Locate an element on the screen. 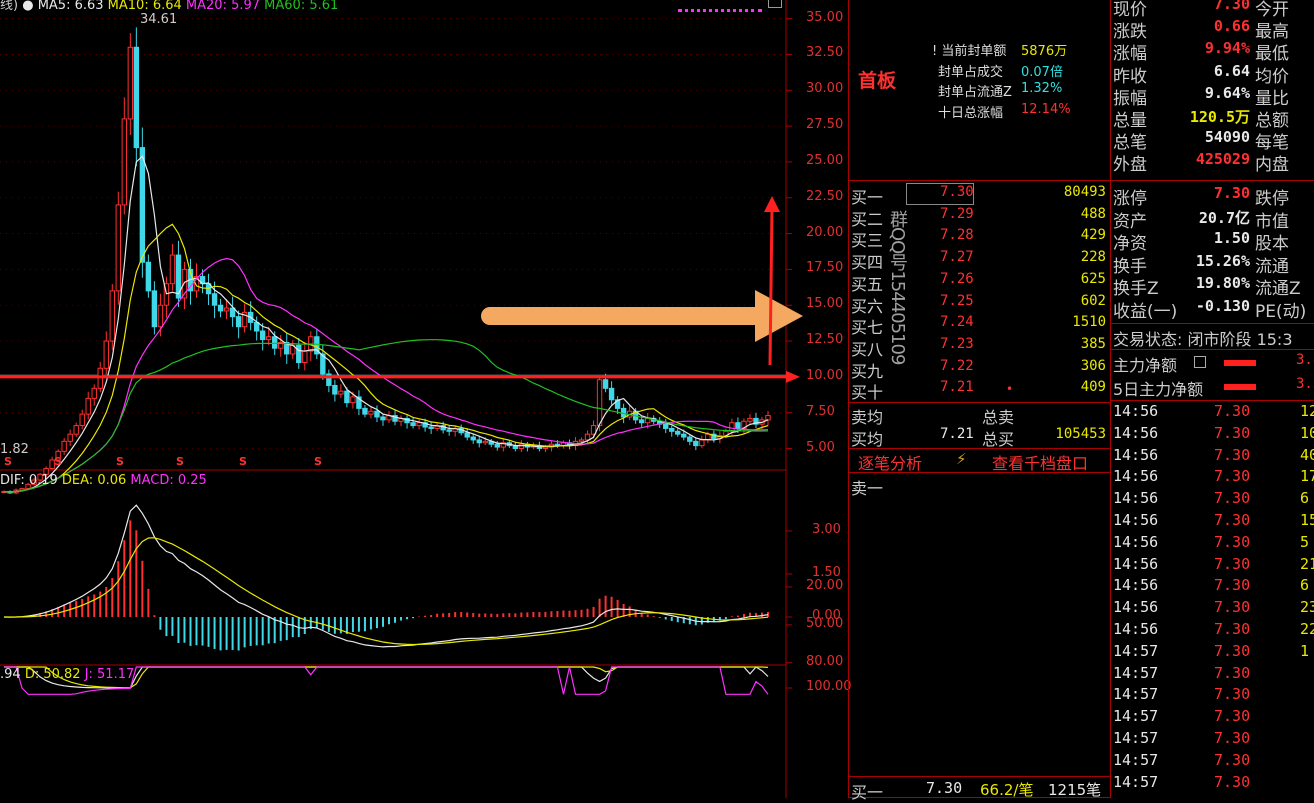 The image size is (1314, 803). price-tick-label: 7.50 is located at coordinates (820, 411).